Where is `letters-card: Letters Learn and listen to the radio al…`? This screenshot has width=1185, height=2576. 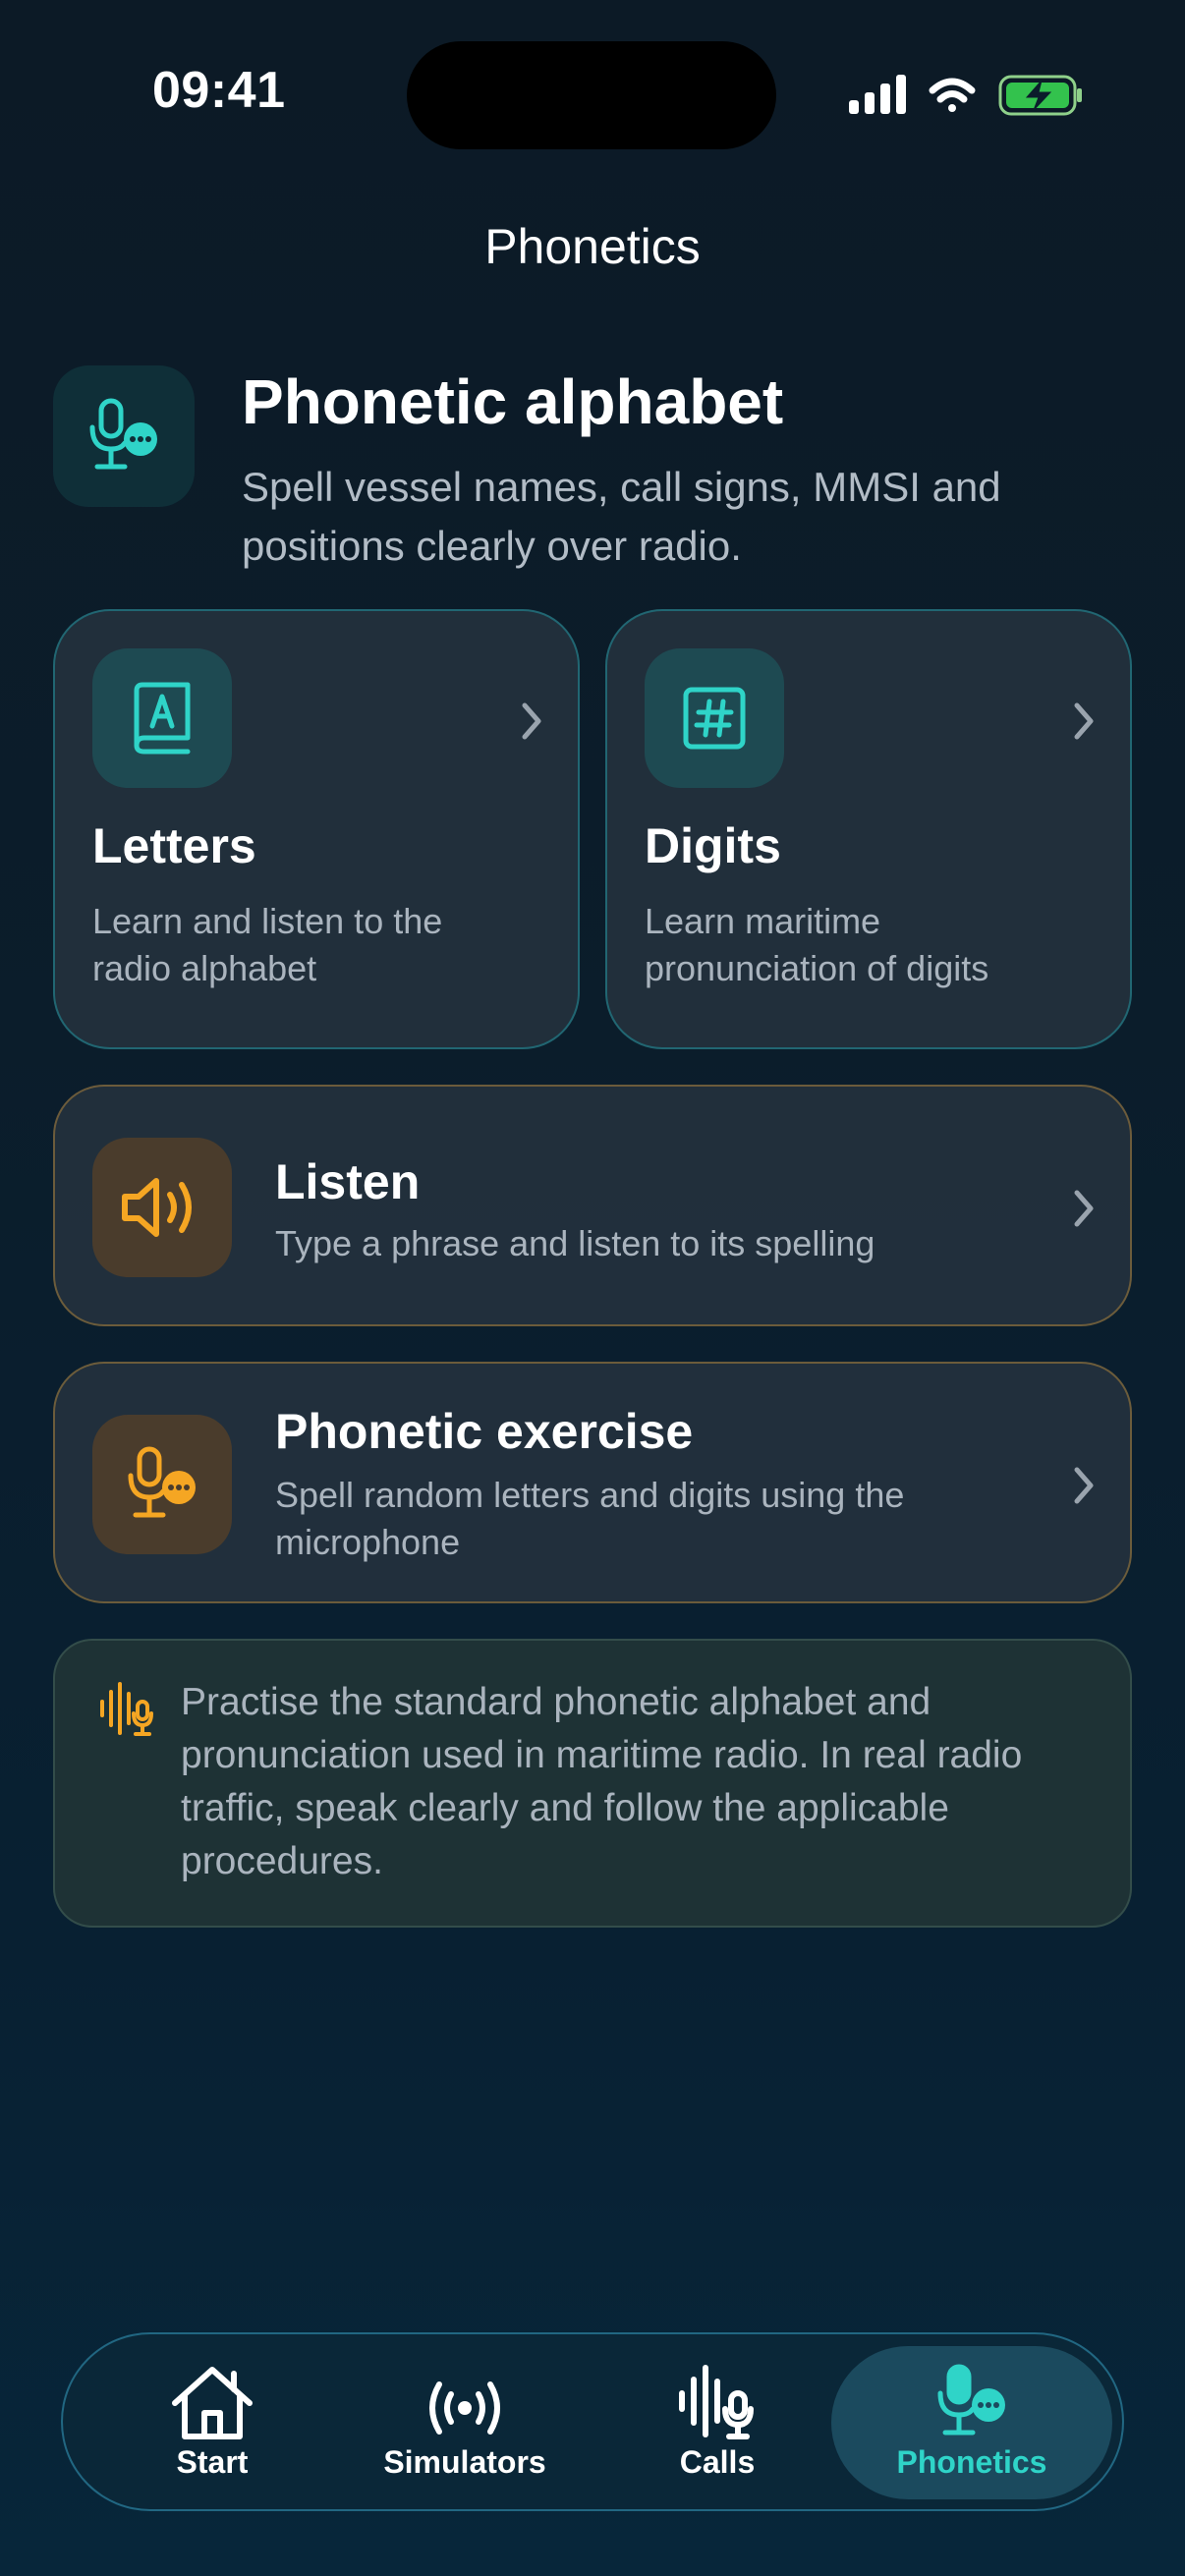
letters-card: Letters Learn and listen to the radio al… is located at coordinates (317, 829).